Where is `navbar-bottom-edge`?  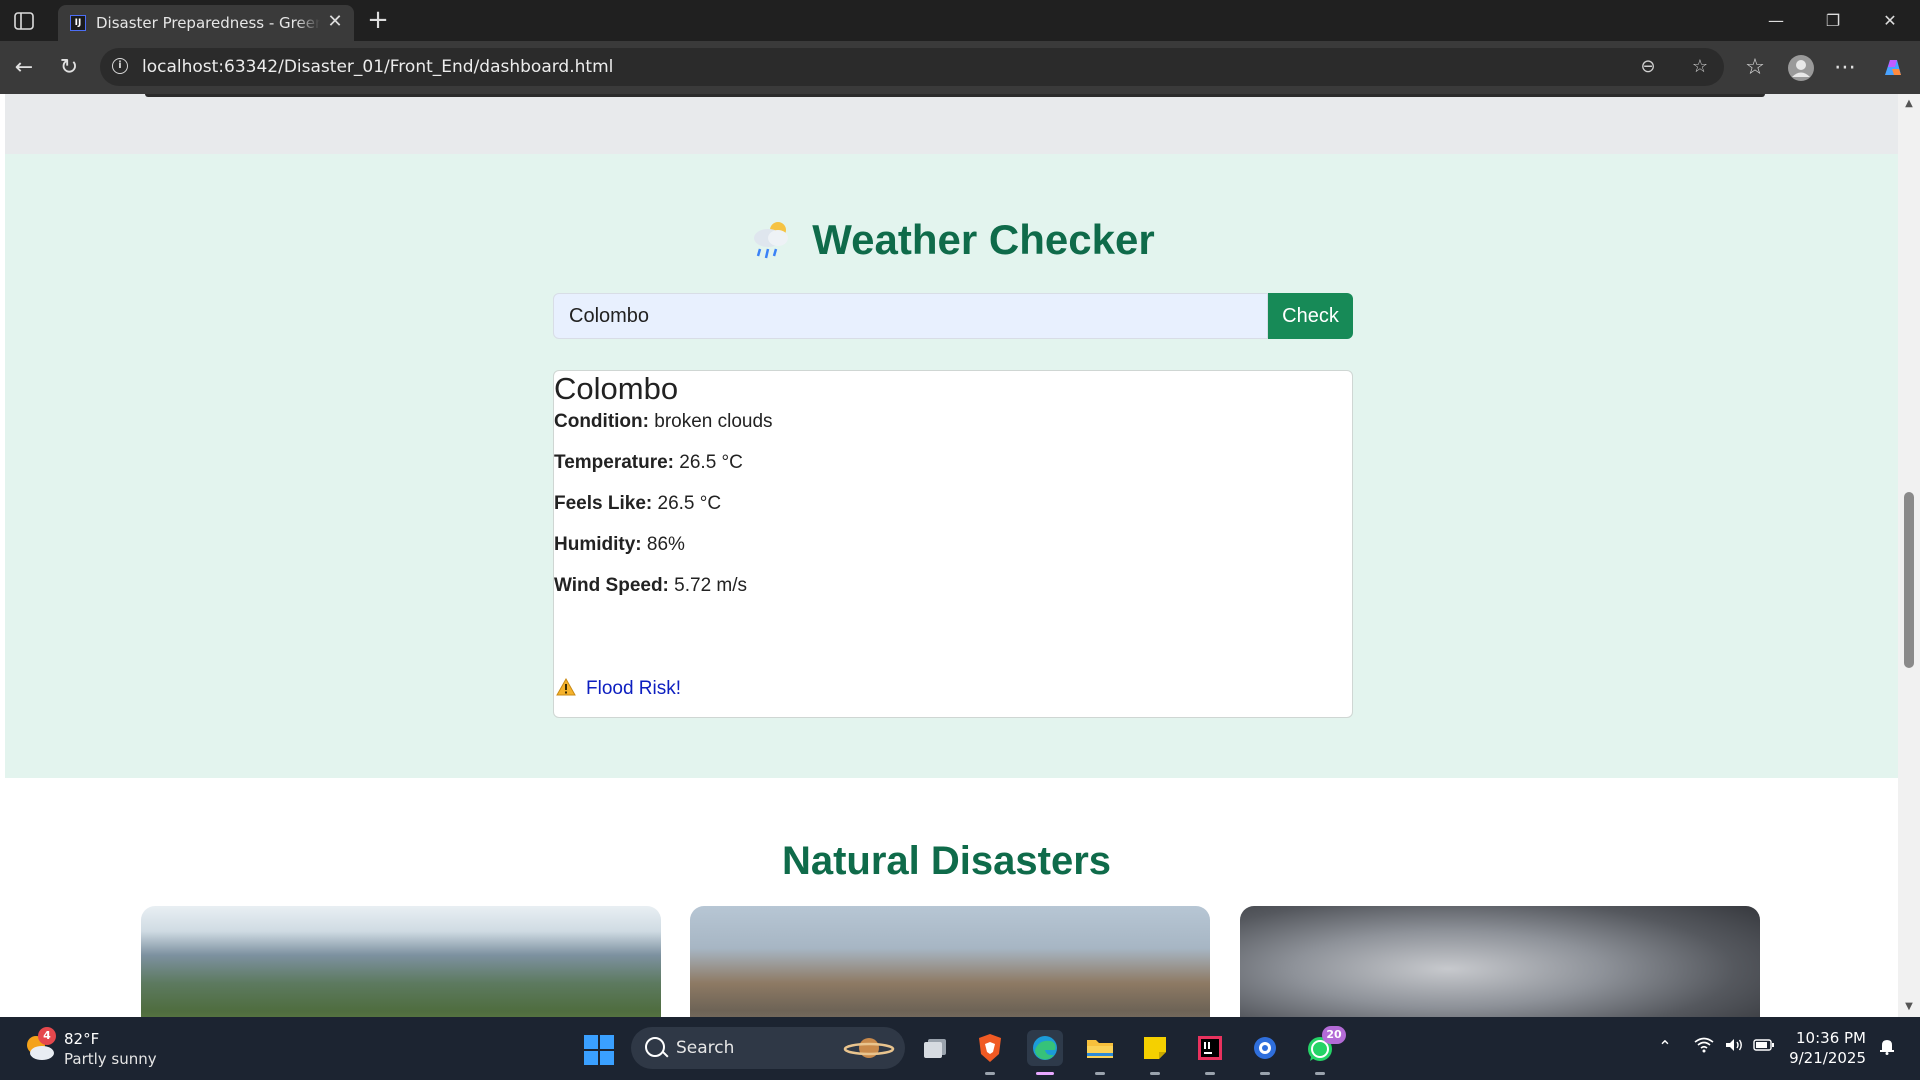
navbar-bottom-edge is located at coordinates (955, 95).